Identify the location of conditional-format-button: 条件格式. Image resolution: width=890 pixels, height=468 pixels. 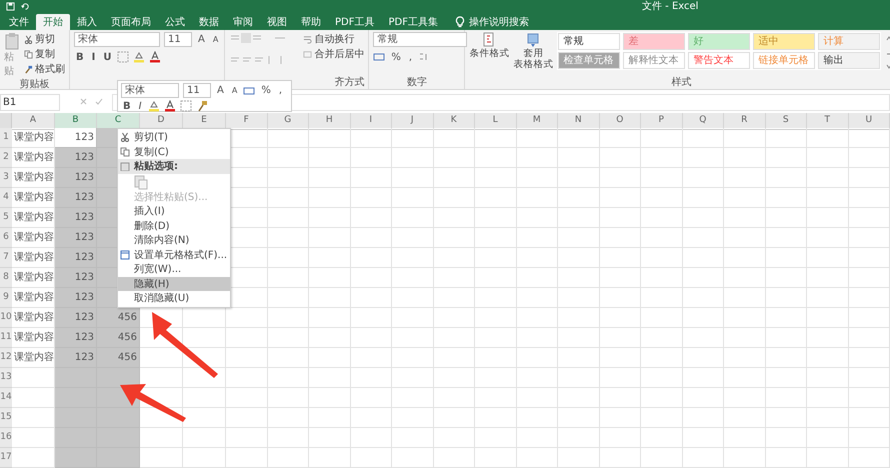
(489, 45).